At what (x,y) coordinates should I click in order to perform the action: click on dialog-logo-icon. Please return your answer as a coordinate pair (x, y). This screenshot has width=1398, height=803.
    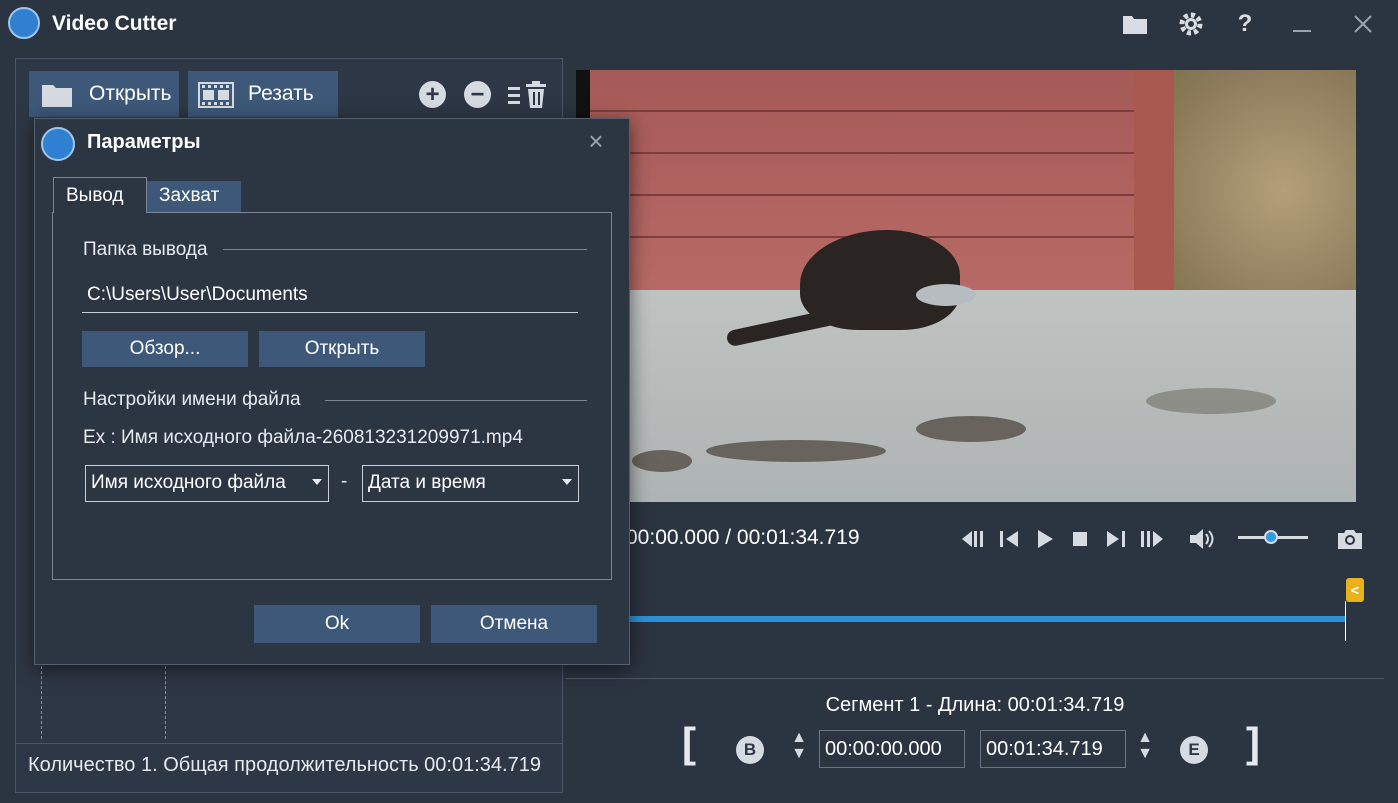
    Looking at the image, I should click on (58, 144).